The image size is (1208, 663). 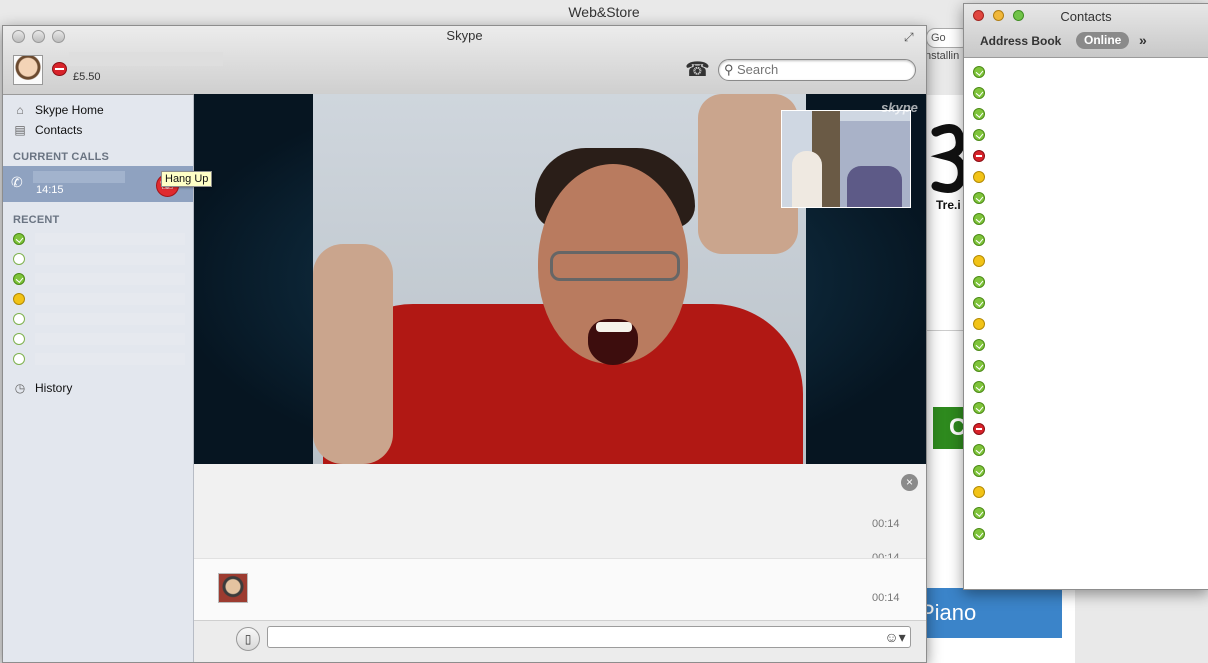 What do you see at coordinates (886, 524) in the screenshot?
I see `message-timestamp: 00:14` at bounding box center [886, 524].